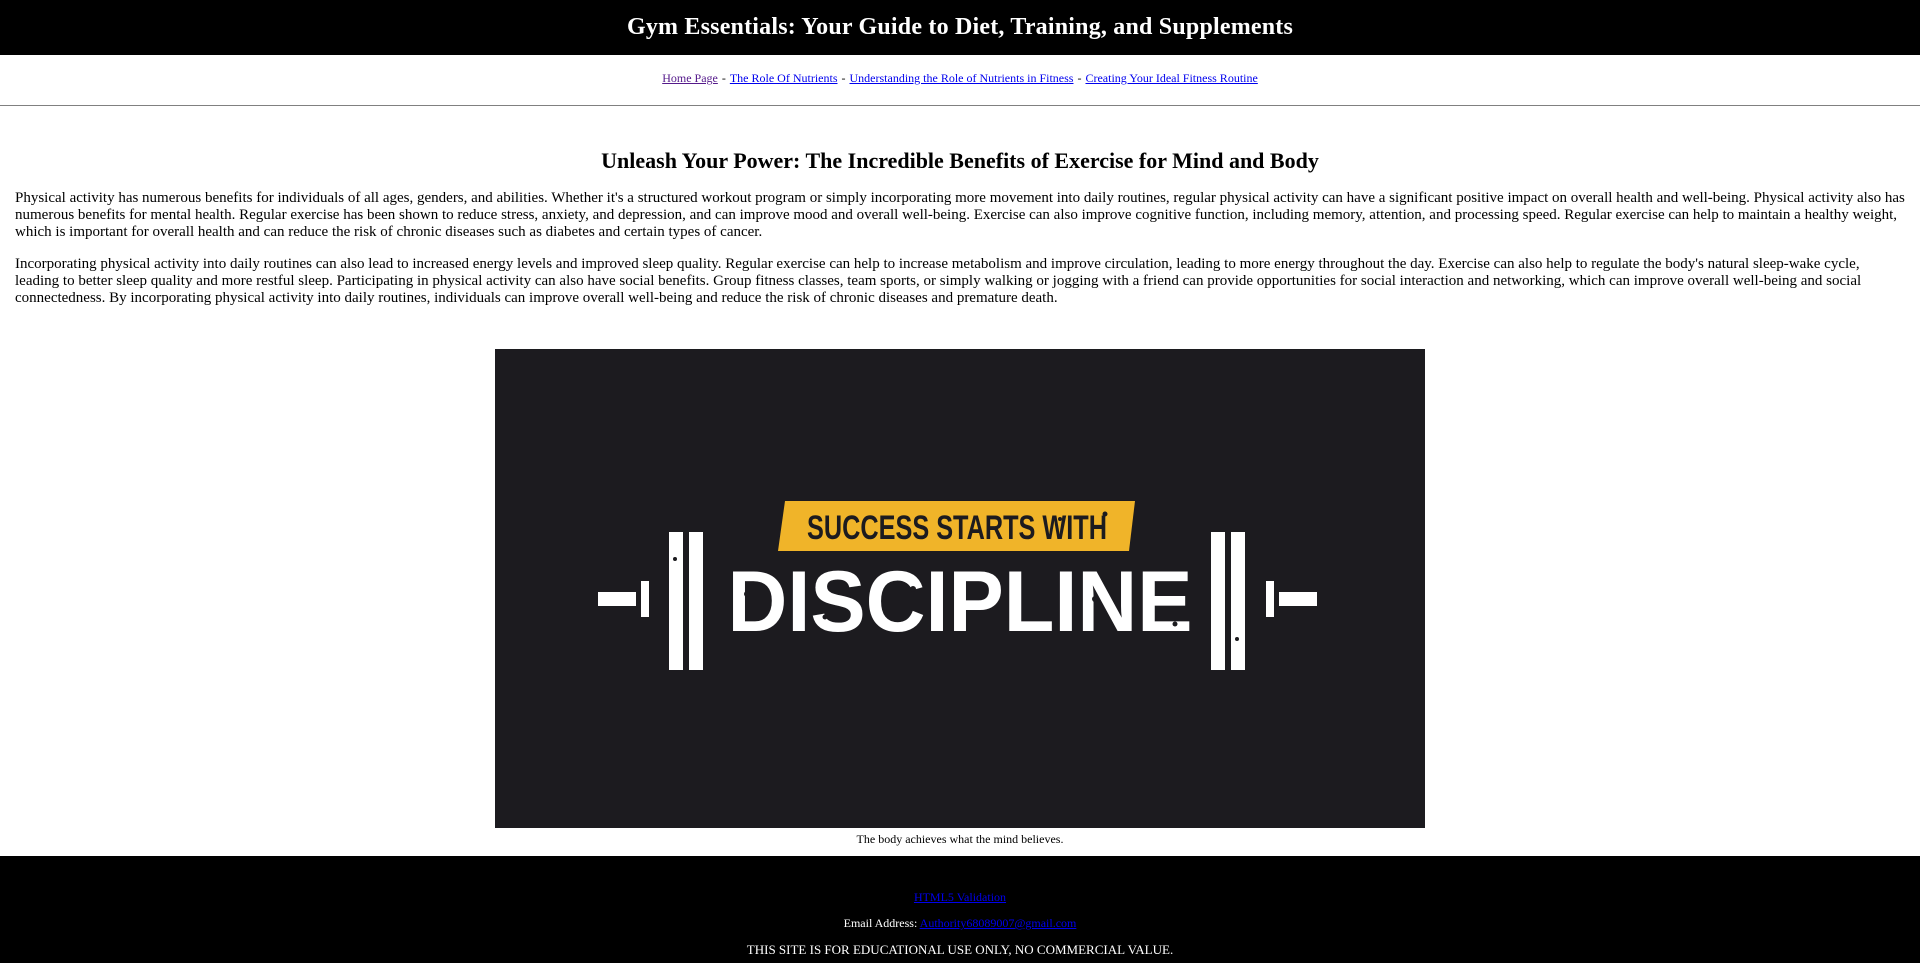  Describe the element at coordinates (960, 880) in the screenshot. I see `footer-validation: HTML5 Validation` at that location.